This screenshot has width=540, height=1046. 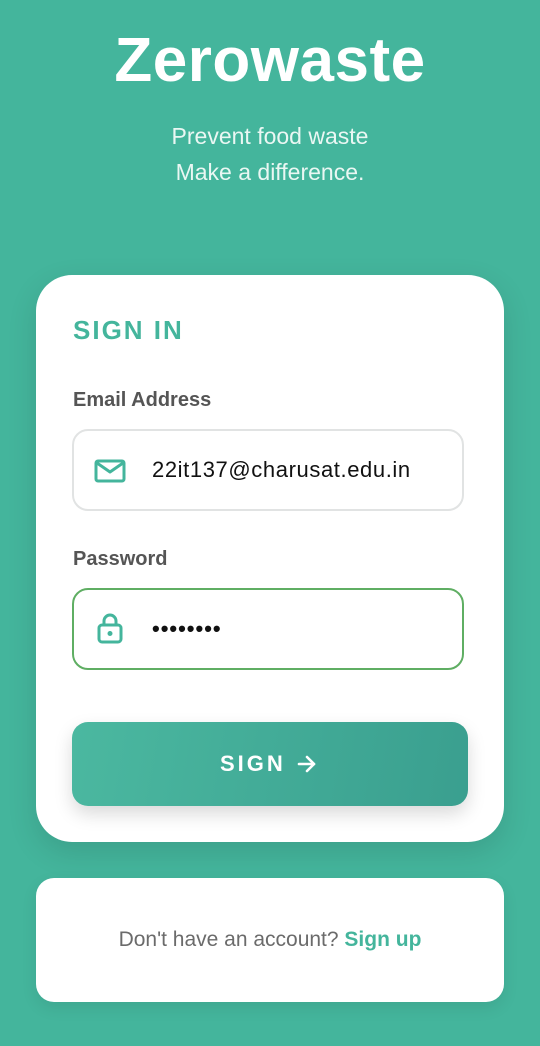 I want to click on email-label: Email Address, so click(x=142, y=400).